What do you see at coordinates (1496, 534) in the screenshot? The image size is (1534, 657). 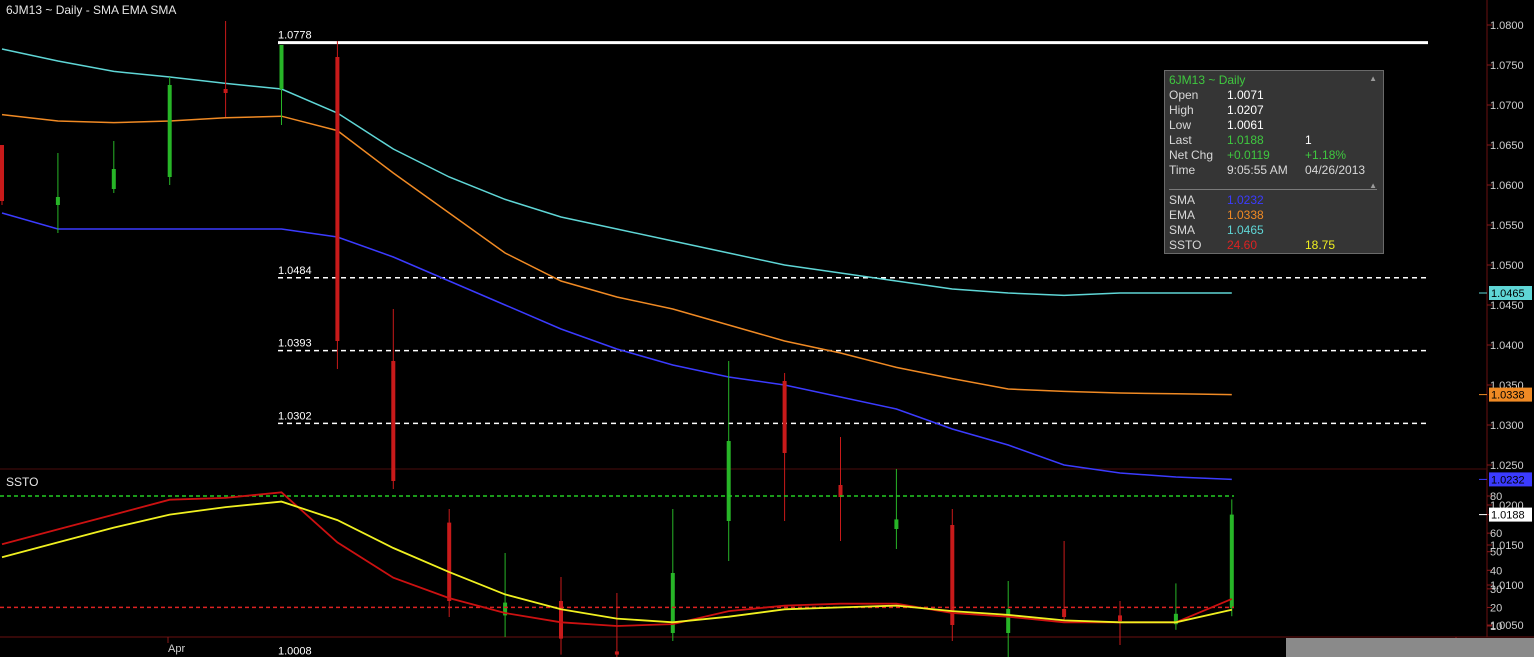 I see `ssto-tick-label: 60` at bounding box center [1496, 534].